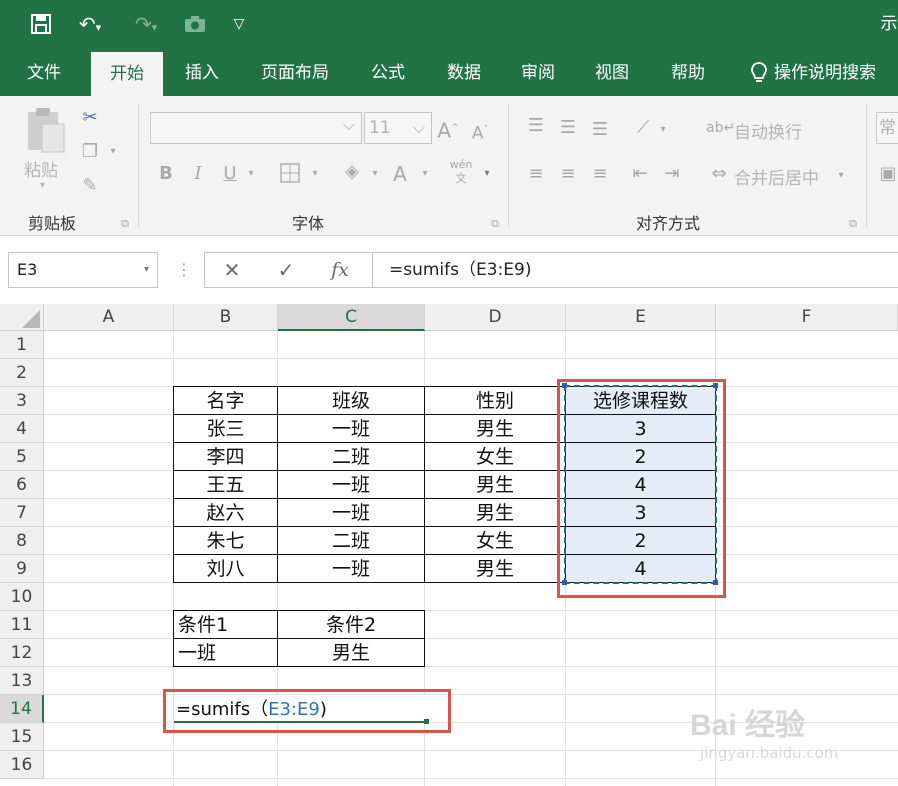 The width and height of the screenshot is (898, 786). I want to click on copy-icon: ❐, so click(90, 152).